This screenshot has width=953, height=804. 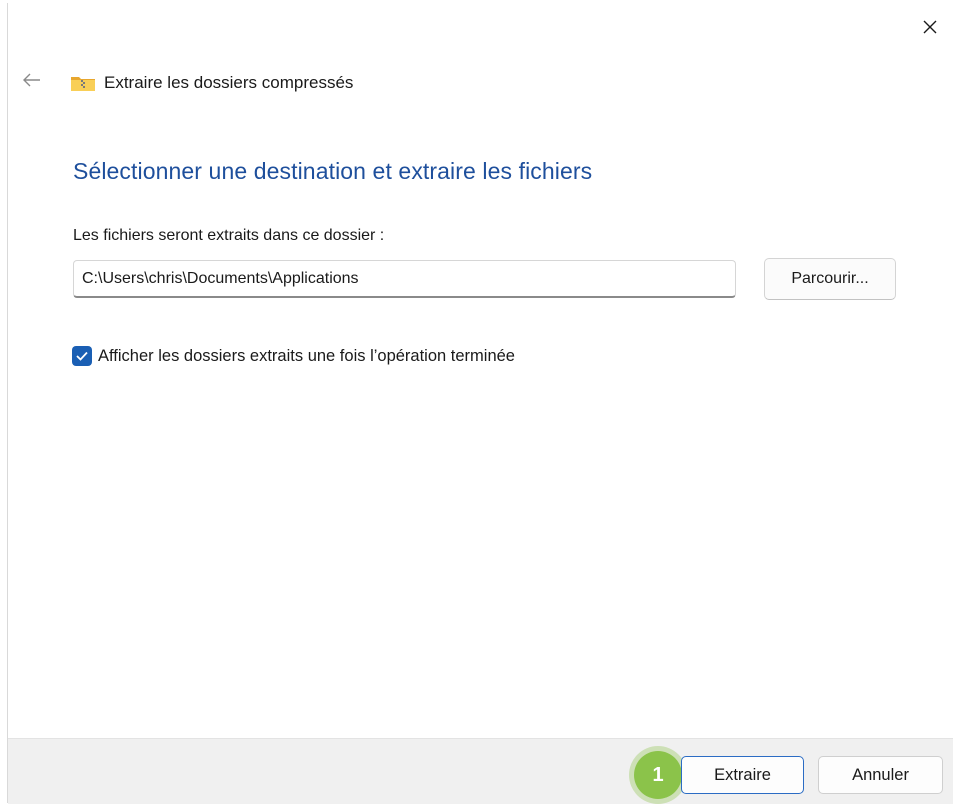 What do you see at coordinates (480, 771) in the screenshot?
I see `dialog-footer: 1 Extraire Annuler` at bounding box center [480, 771].